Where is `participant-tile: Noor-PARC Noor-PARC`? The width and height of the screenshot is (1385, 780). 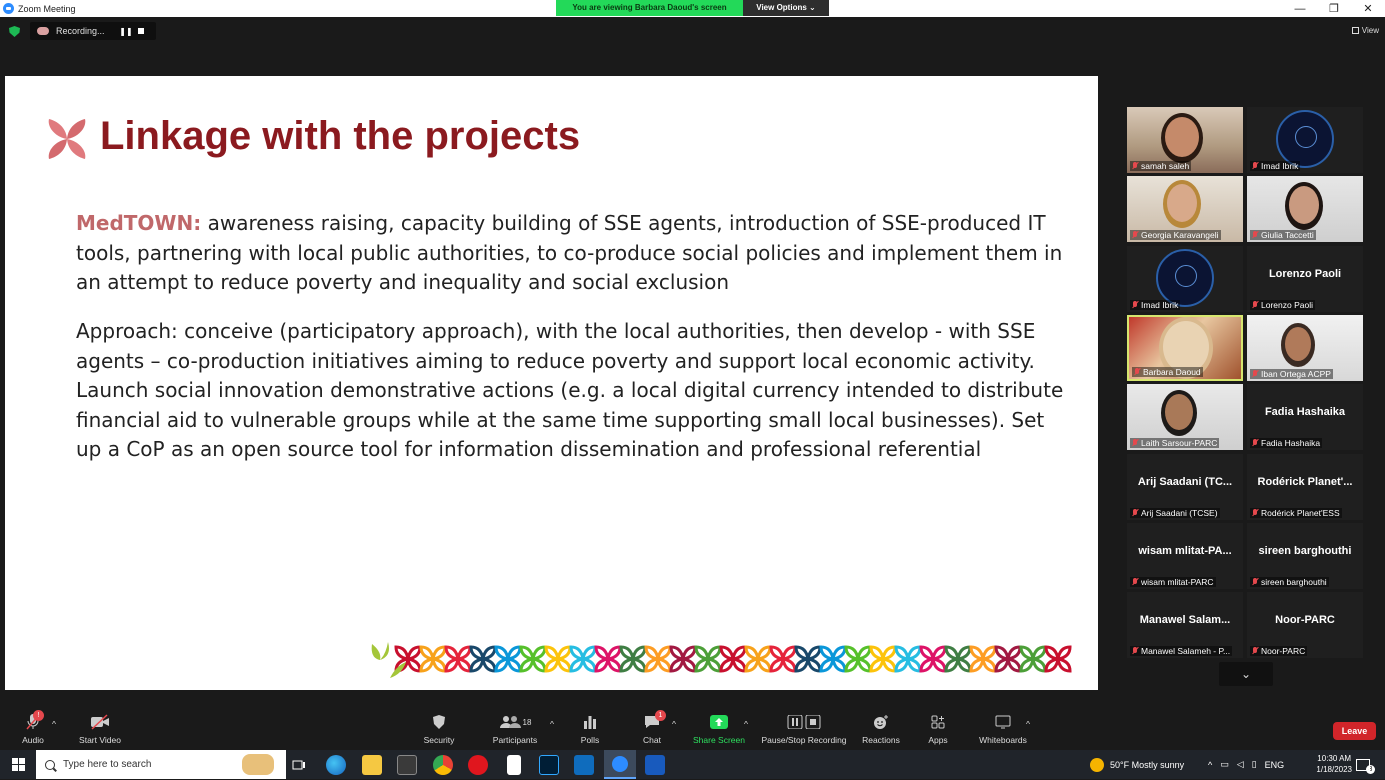 participant-tile: Noor-PARC Noor-PARC is located at coordinates (1305, 625).